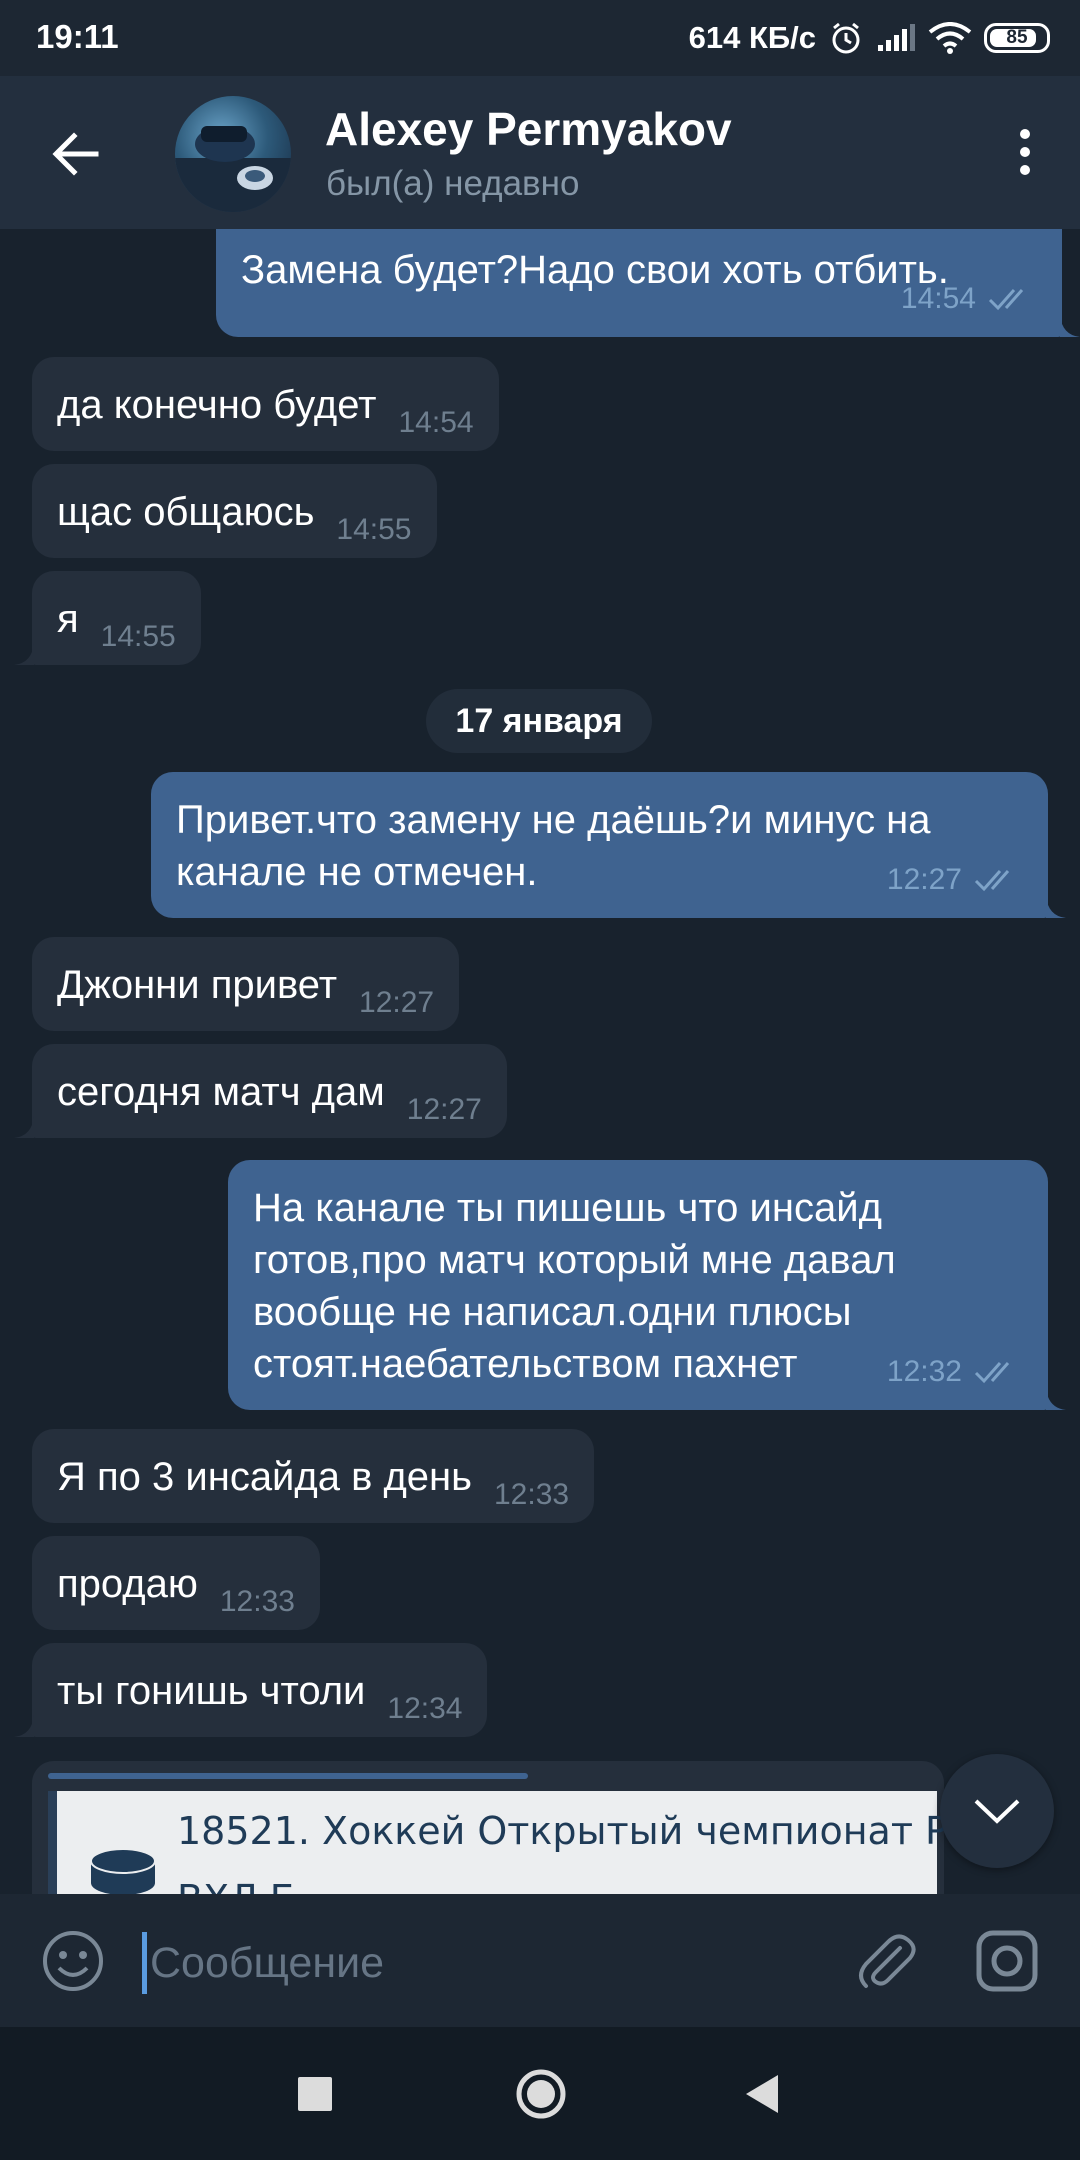  I want to click on home-button, so click(541, 2094).